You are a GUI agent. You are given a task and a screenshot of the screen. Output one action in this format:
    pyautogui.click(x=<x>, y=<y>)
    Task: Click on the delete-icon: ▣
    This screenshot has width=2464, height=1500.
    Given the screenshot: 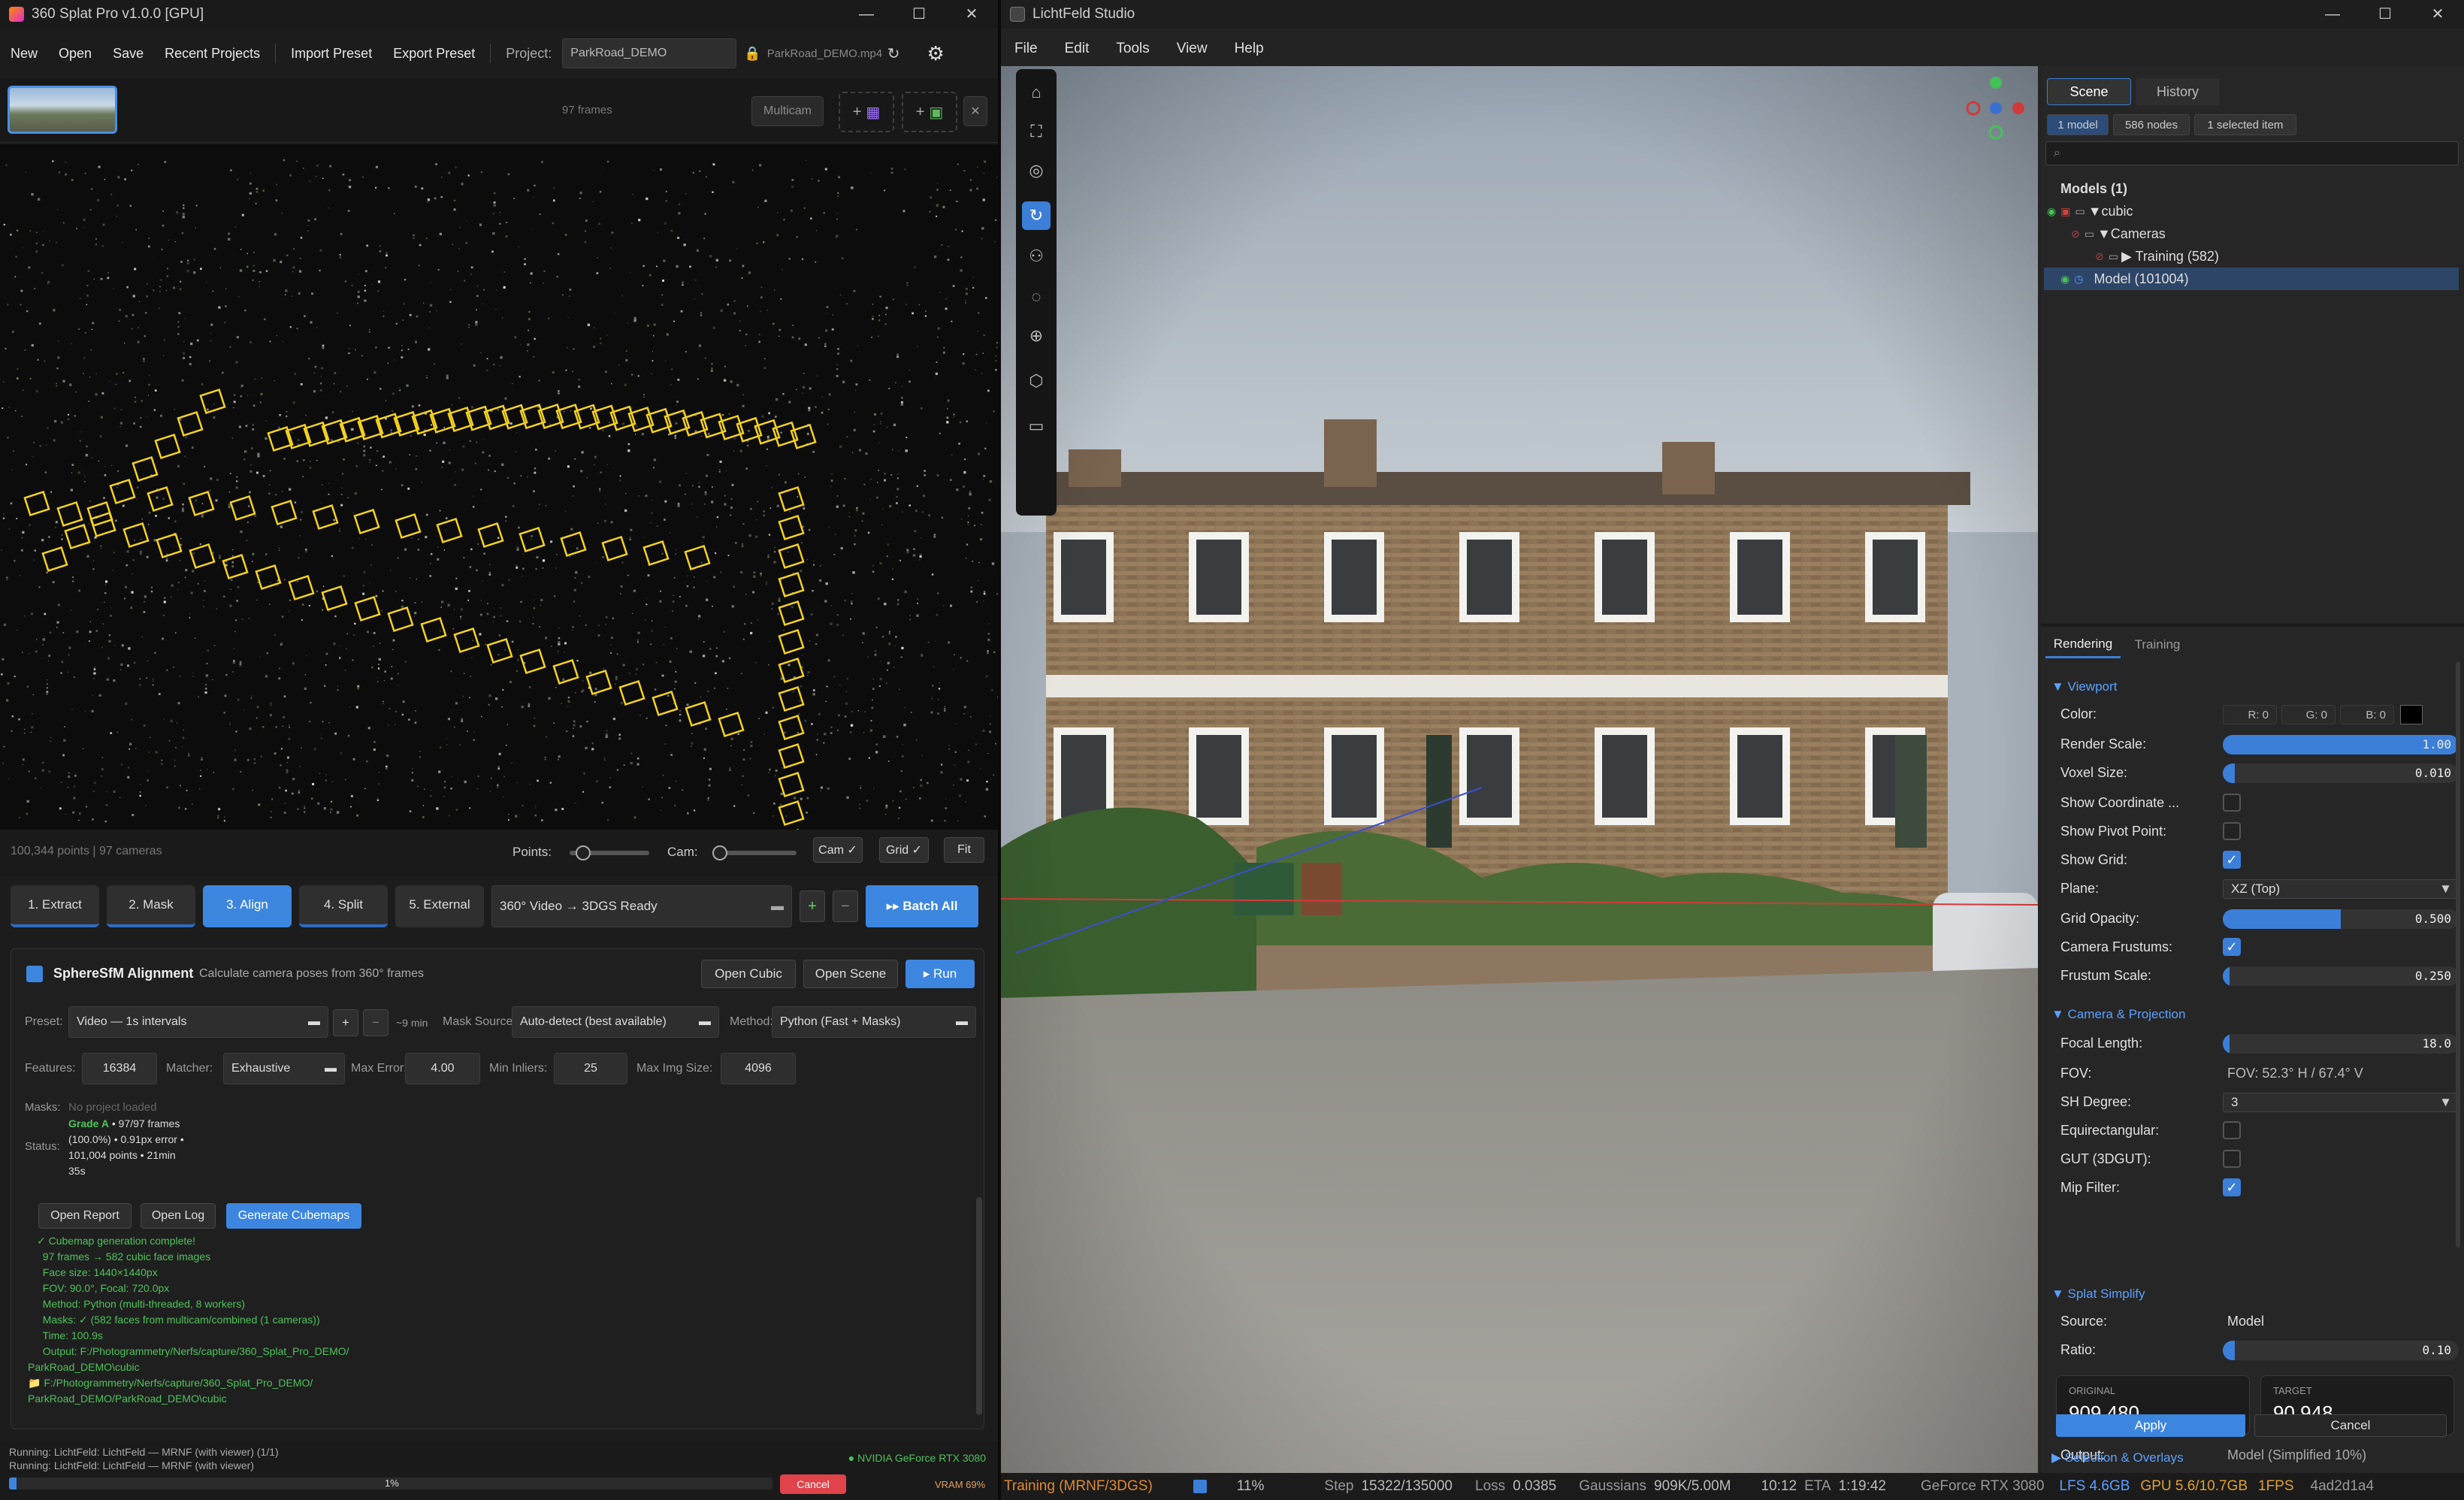 What is the action you would take?
    pyautogui.click(x=2065, y=211)
    